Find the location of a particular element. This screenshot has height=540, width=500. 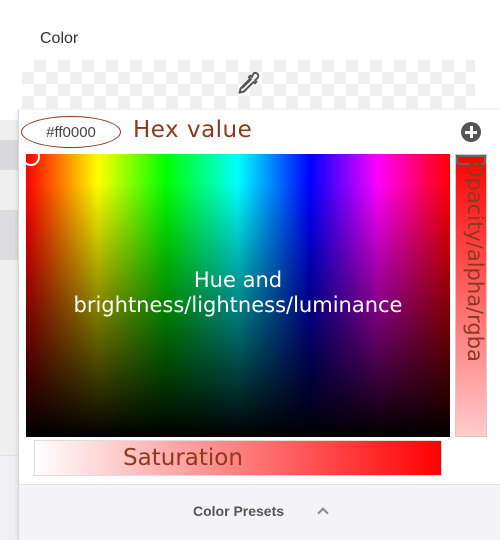

hex-row: #ff0000 Hex value is located at coordinates (259, 131).